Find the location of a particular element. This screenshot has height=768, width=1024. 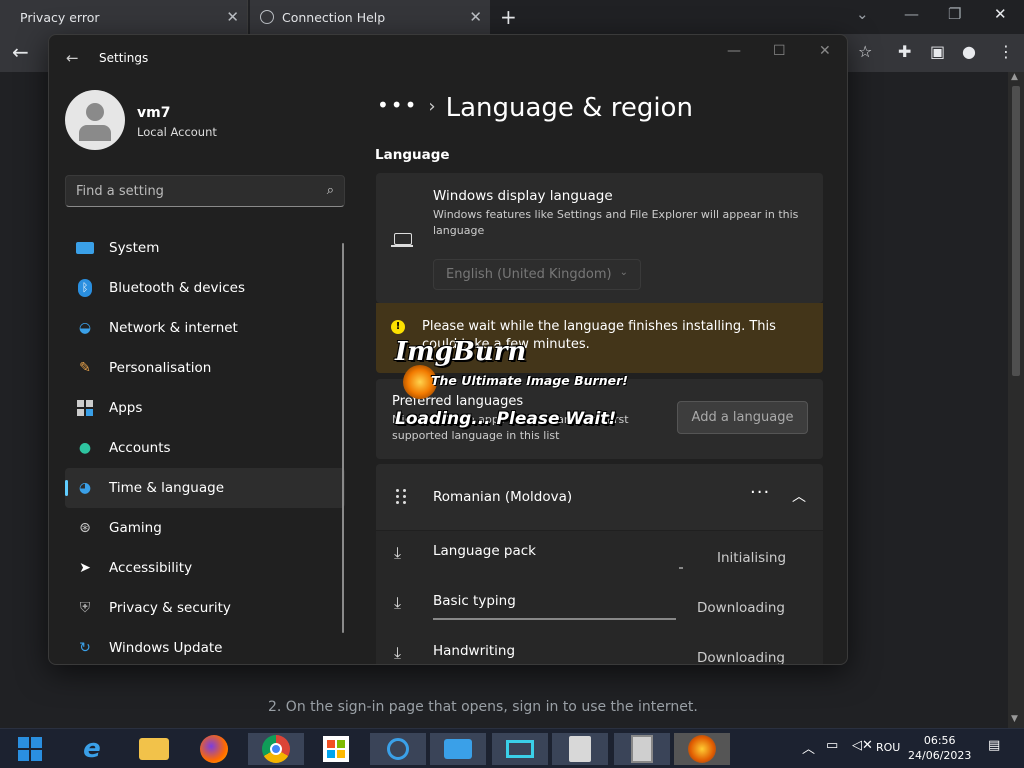

tab-search-icon: ⌄ is located at coordinates (862, 14).